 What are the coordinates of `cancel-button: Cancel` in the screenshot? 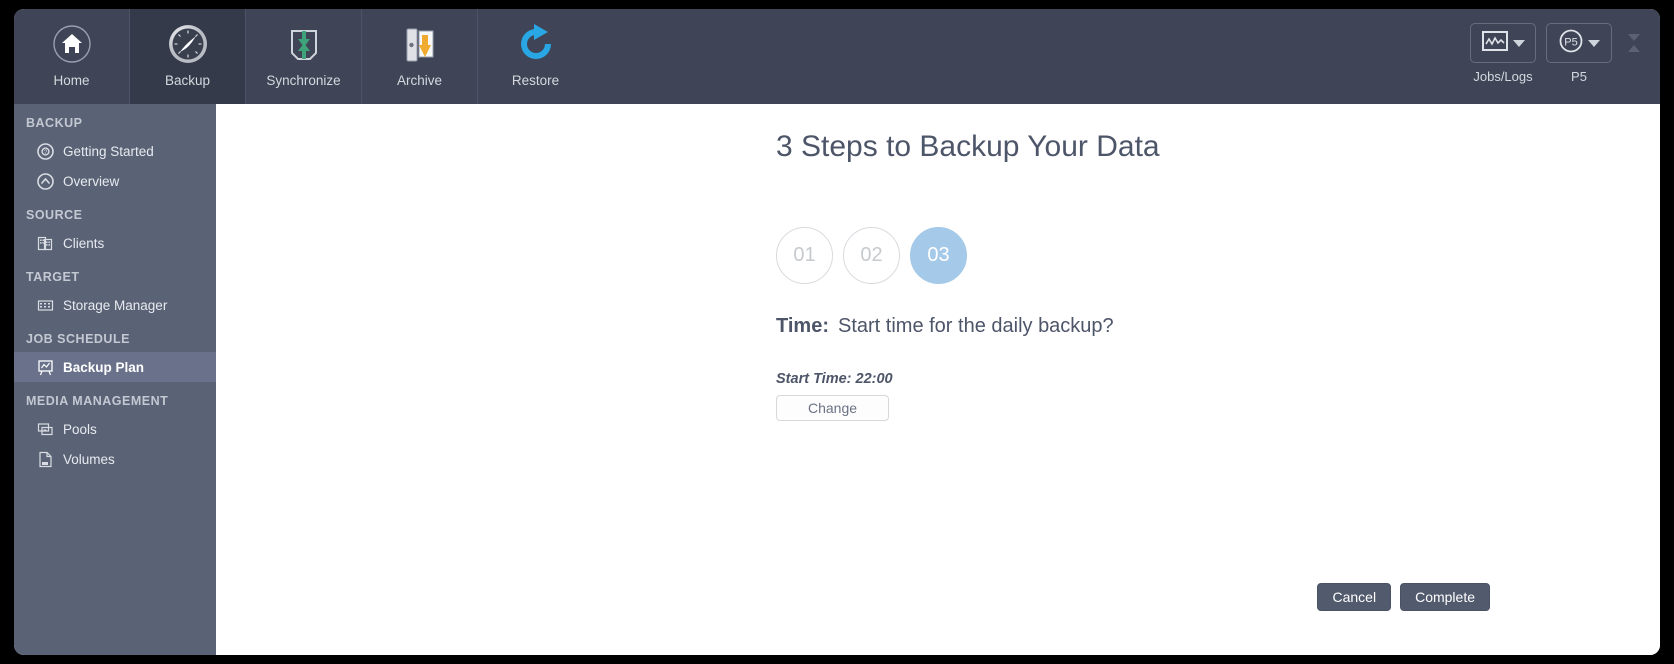 It's located at (1354, 597).